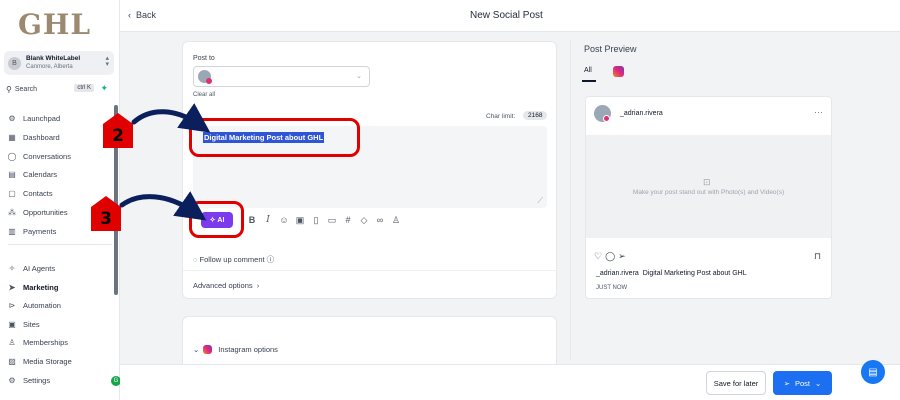  What do you see at coordinates (171, 118) in the screenshot?
I see `arrow-to-post-text` at bounding box center [171, 118].